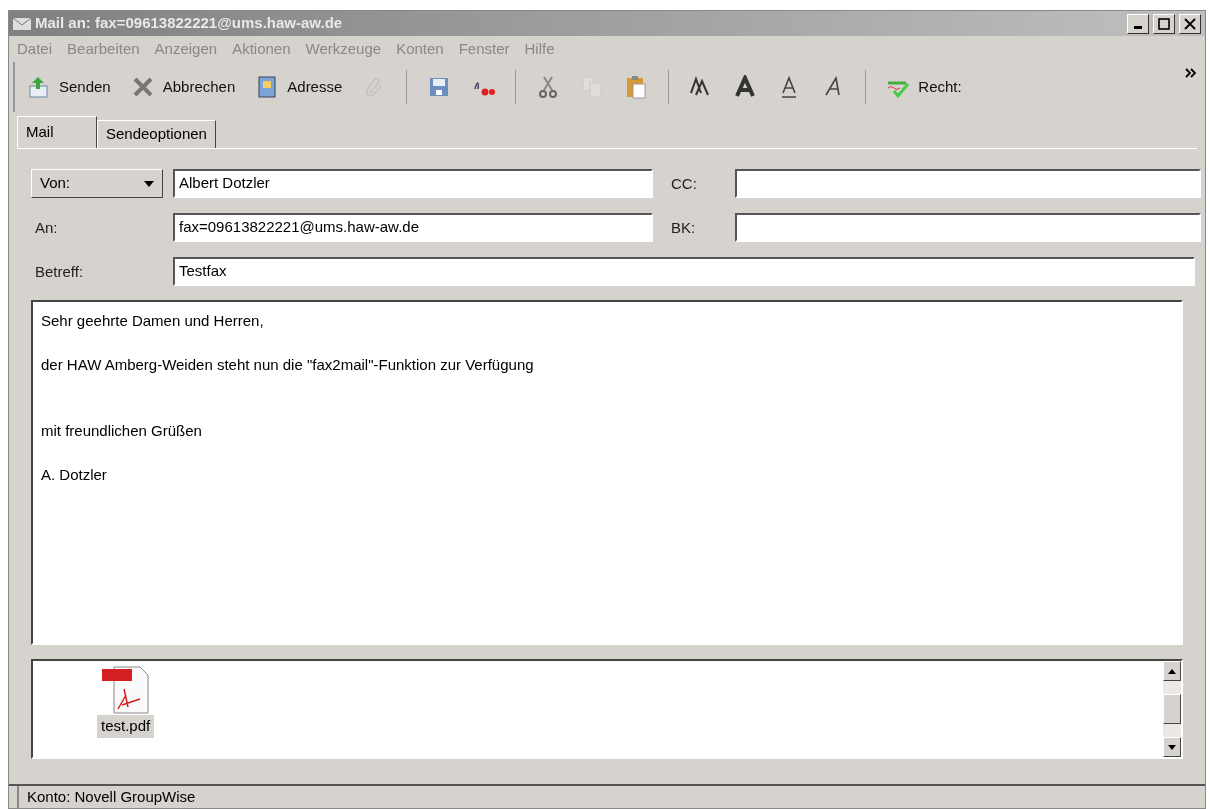  Describe the element at coordinates (288, 398) in the screenshot. I see `message-text: Sehr geehrte Damen und Herren, der HAW Amberg-Weiden steht nun die "fax2mail"-Funktion zur Verfügung mit freundlichen Grüßen A. Dotzler` at that location.